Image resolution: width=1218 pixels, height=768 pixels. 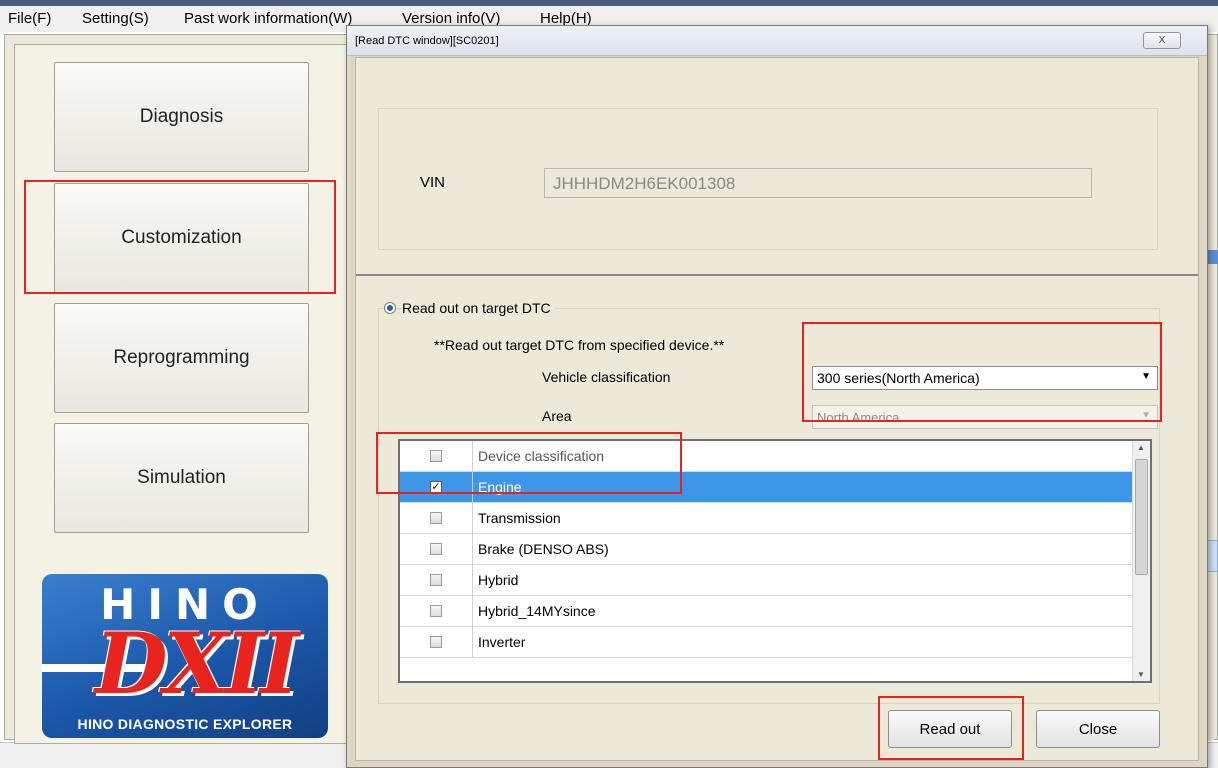 I want to click on logo-product: DXII, so click(x=197, y=663).